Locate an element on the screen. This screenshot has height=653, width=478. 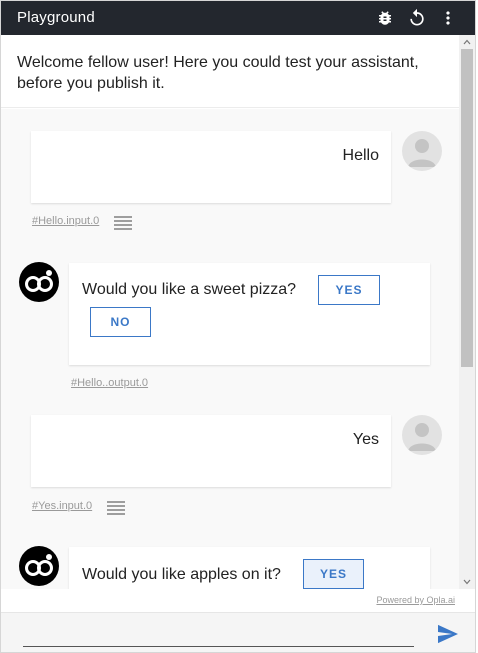
user-message-text: Hello is located at coordinates (360, 155).